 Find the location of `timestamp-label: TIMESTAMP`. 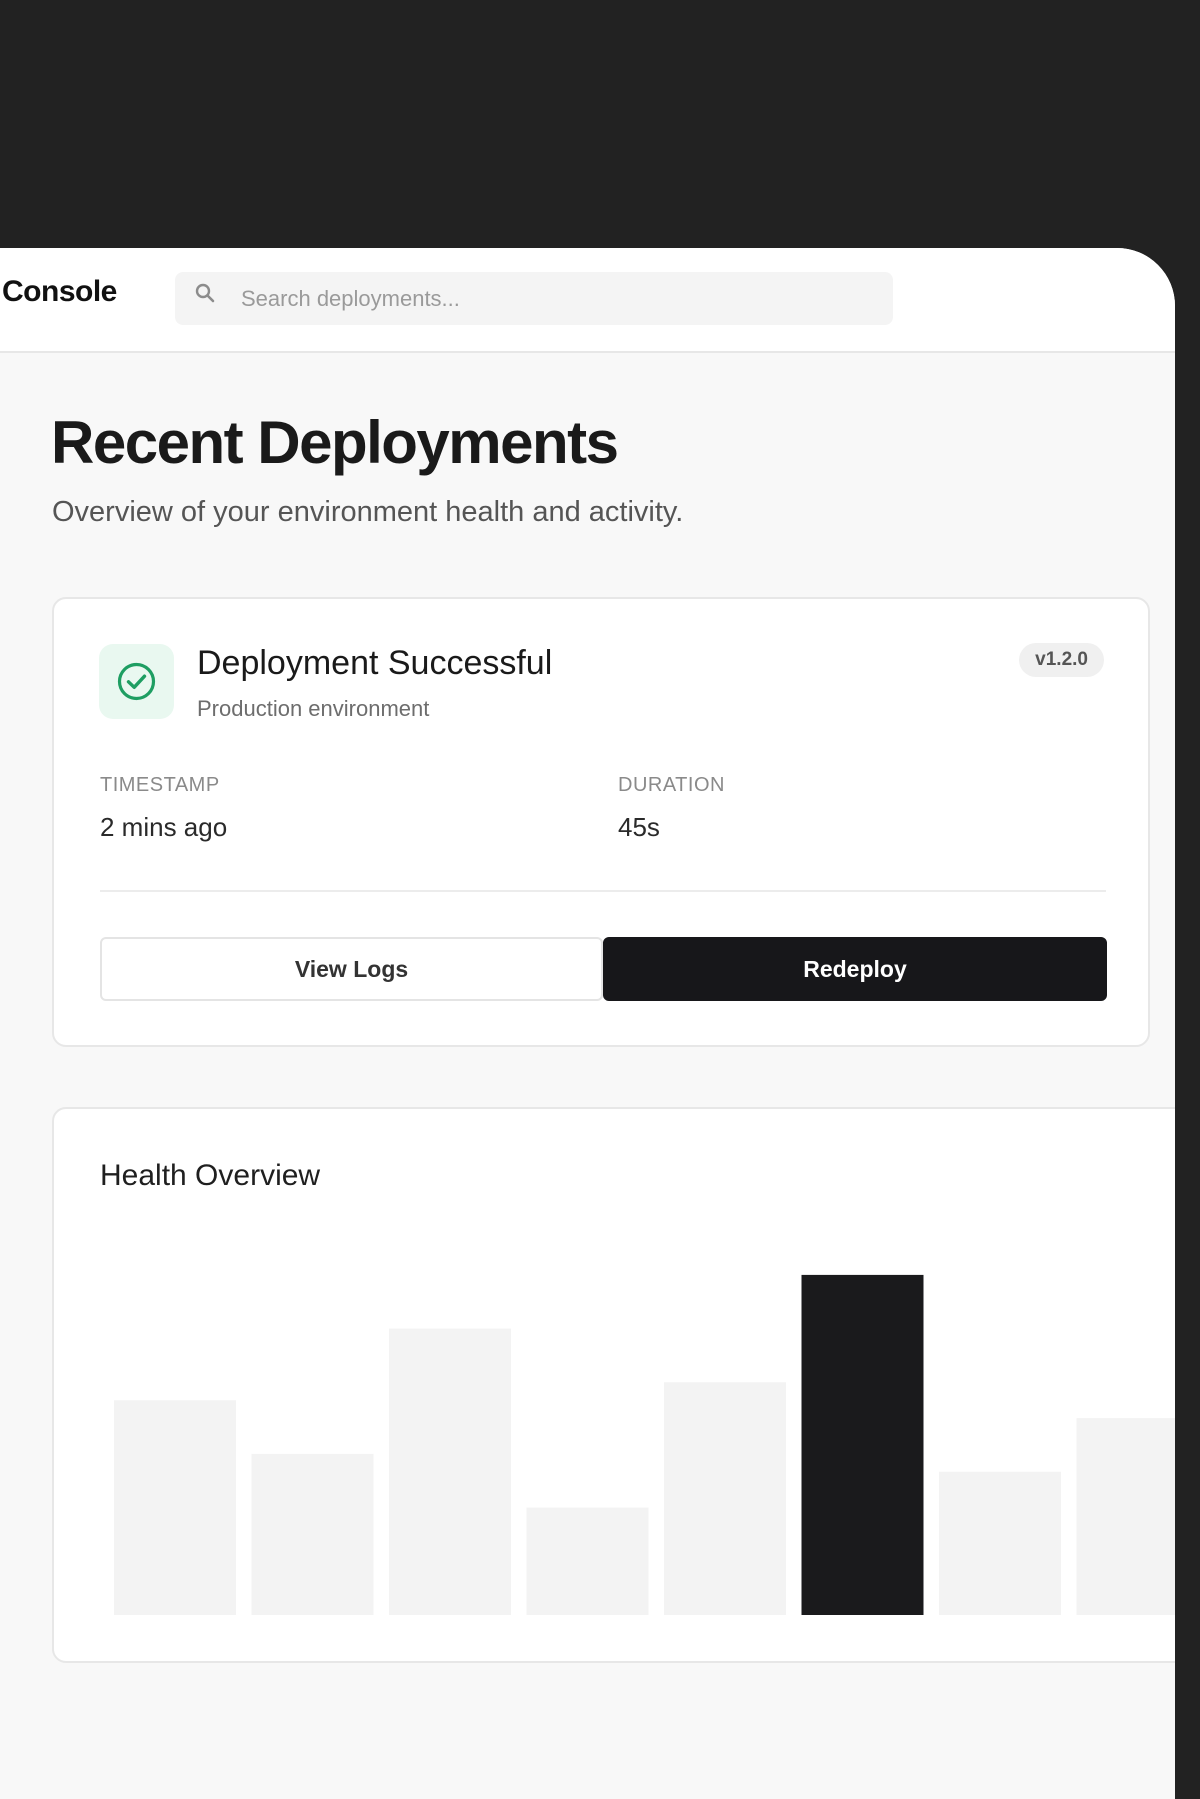

timestamp-label: TIMESTAMP is located at coordinates (160, 785).